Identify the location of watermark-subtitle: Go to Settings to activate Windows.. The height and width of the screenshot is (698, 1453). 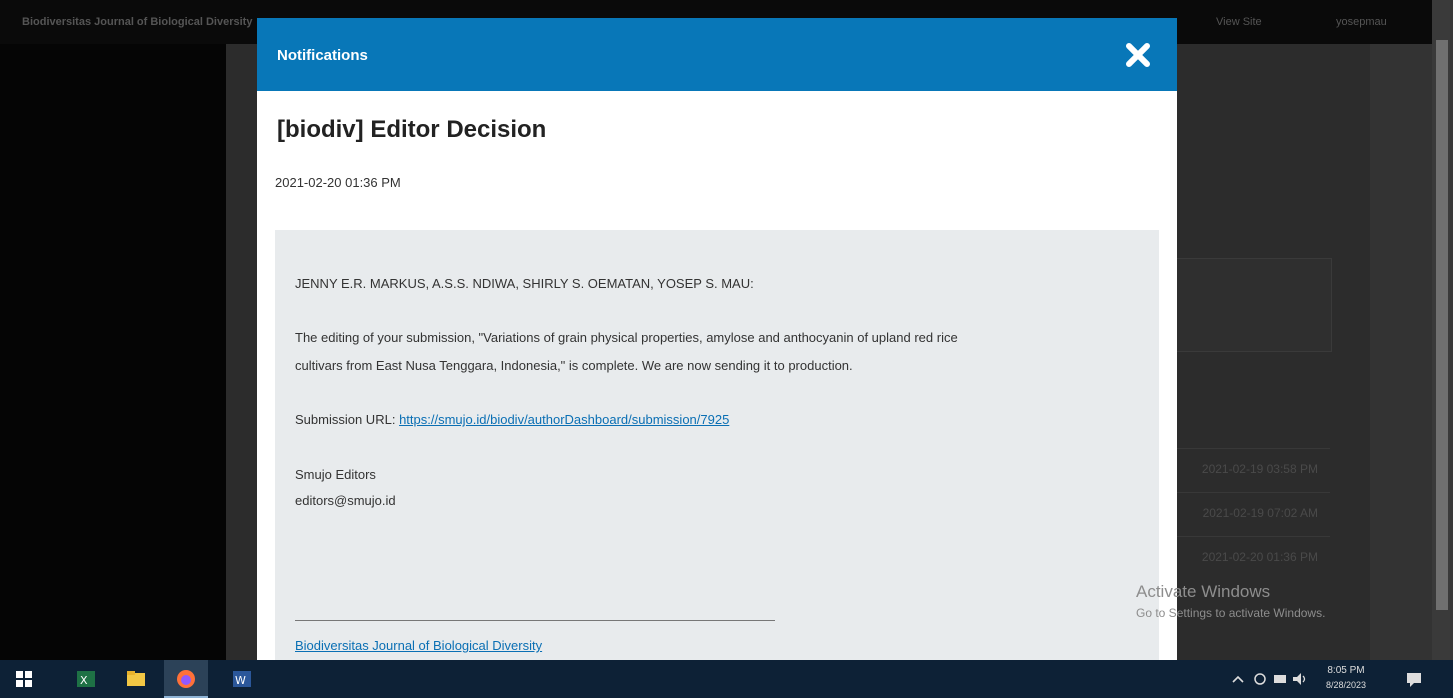
(1231, 613).